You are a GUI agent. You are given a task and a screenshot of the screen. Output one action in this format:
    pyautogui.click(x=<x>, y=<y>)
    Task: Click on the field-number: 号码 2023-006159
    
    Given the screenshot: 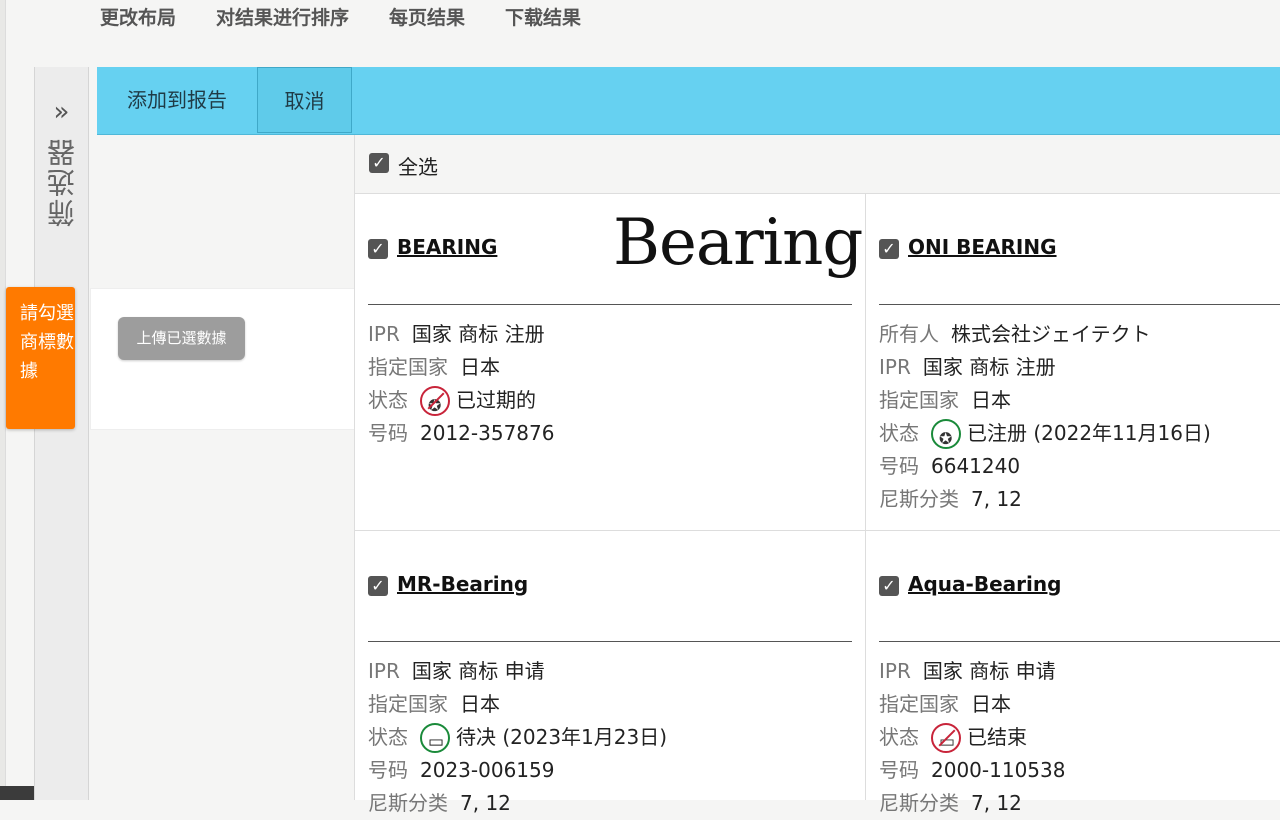 What is the action you would take?
    pyautogui.click(x=517, y=770)
    